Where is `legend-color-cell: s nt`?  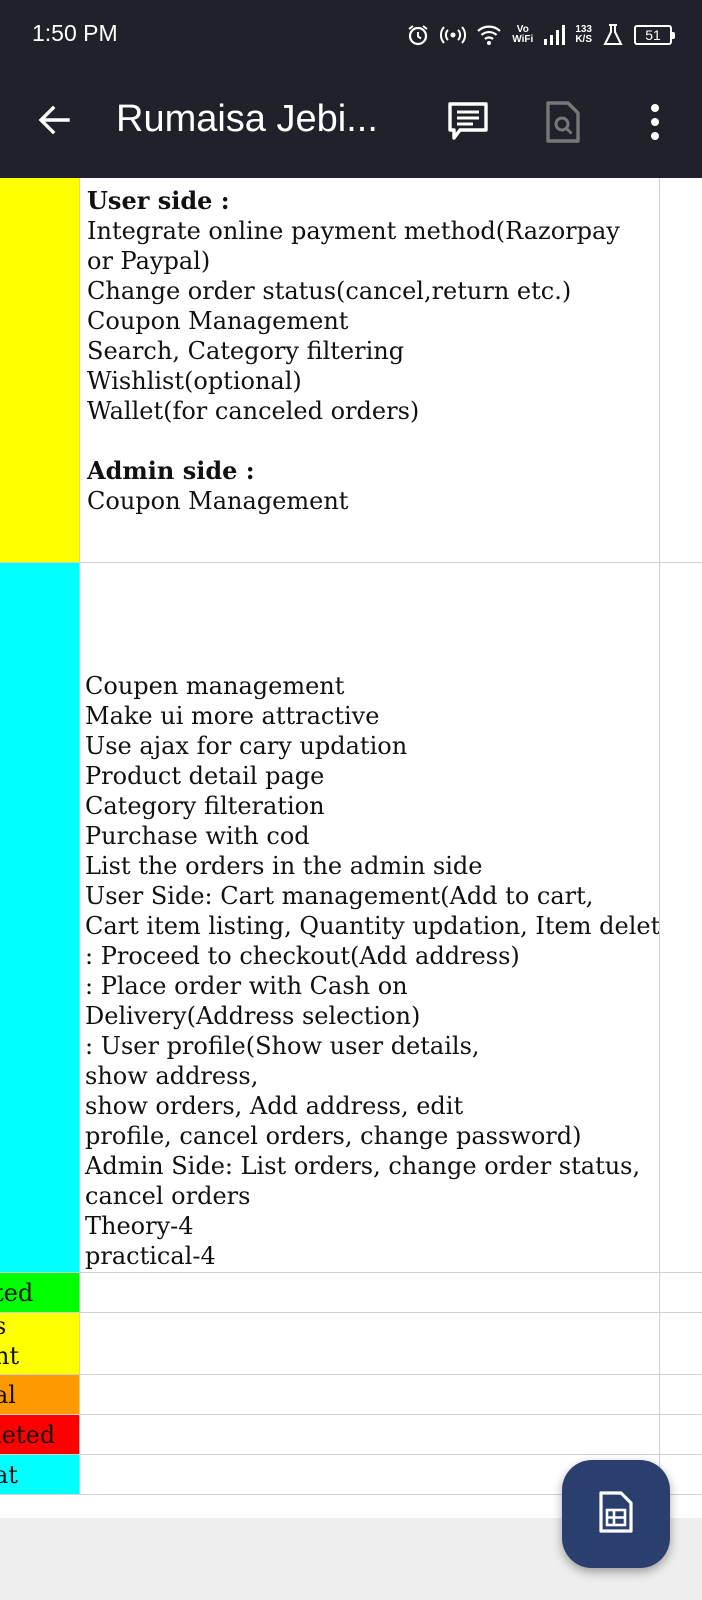
legend-color-cell: s nt is located at coordinates (40, 1344).